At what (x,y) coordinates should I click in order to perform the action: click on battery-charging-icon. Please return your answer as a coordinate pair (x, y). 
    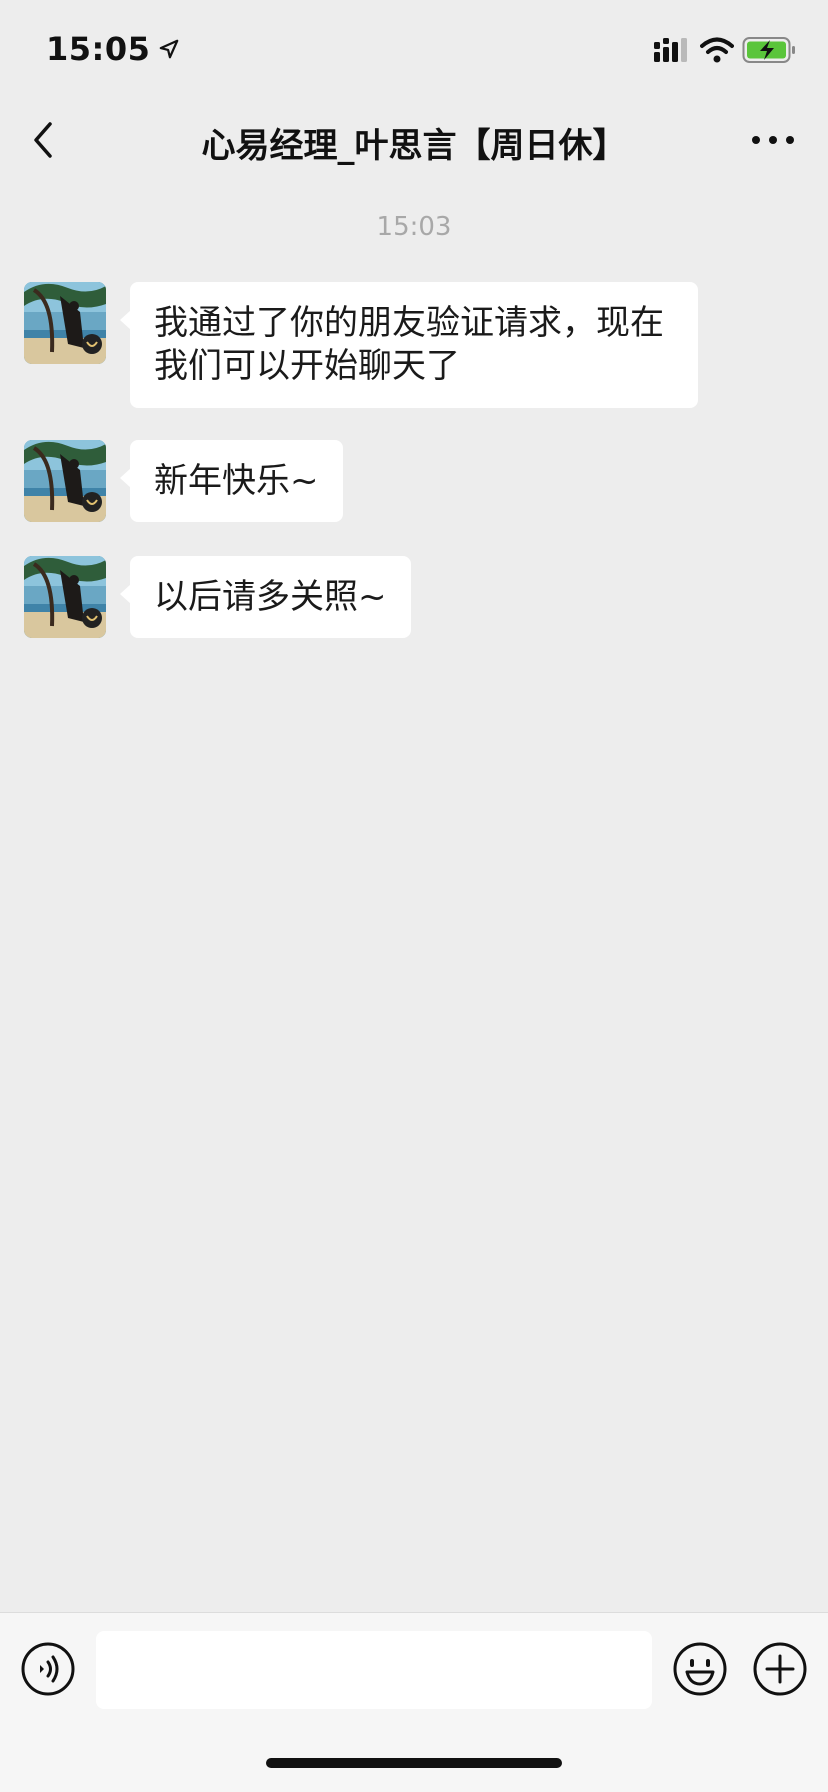
    Looking at the image, I should click on (768, 50).